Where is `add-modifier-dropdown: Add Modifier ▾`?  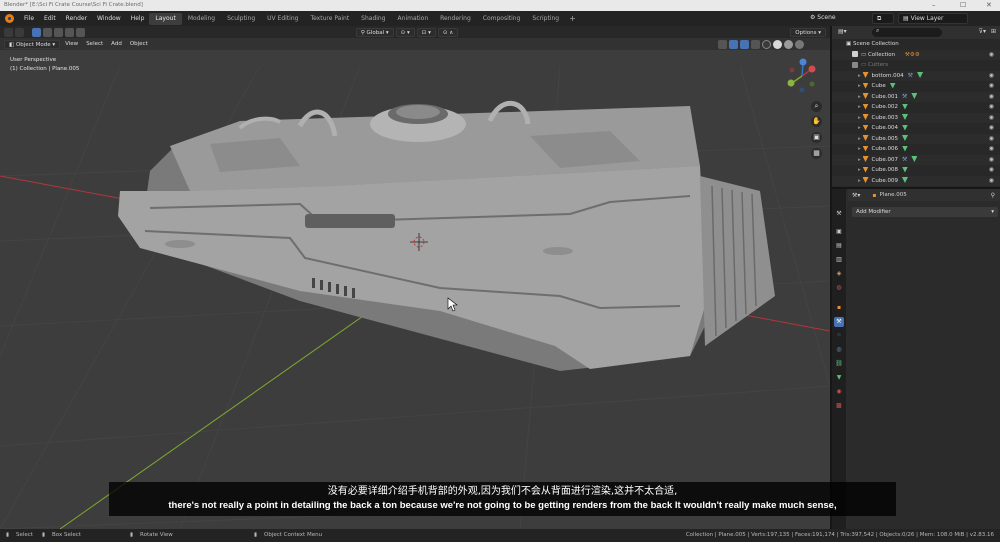 add-modifier-dropdown: Add Modifier ▾ is located at coordinates (925, 212).